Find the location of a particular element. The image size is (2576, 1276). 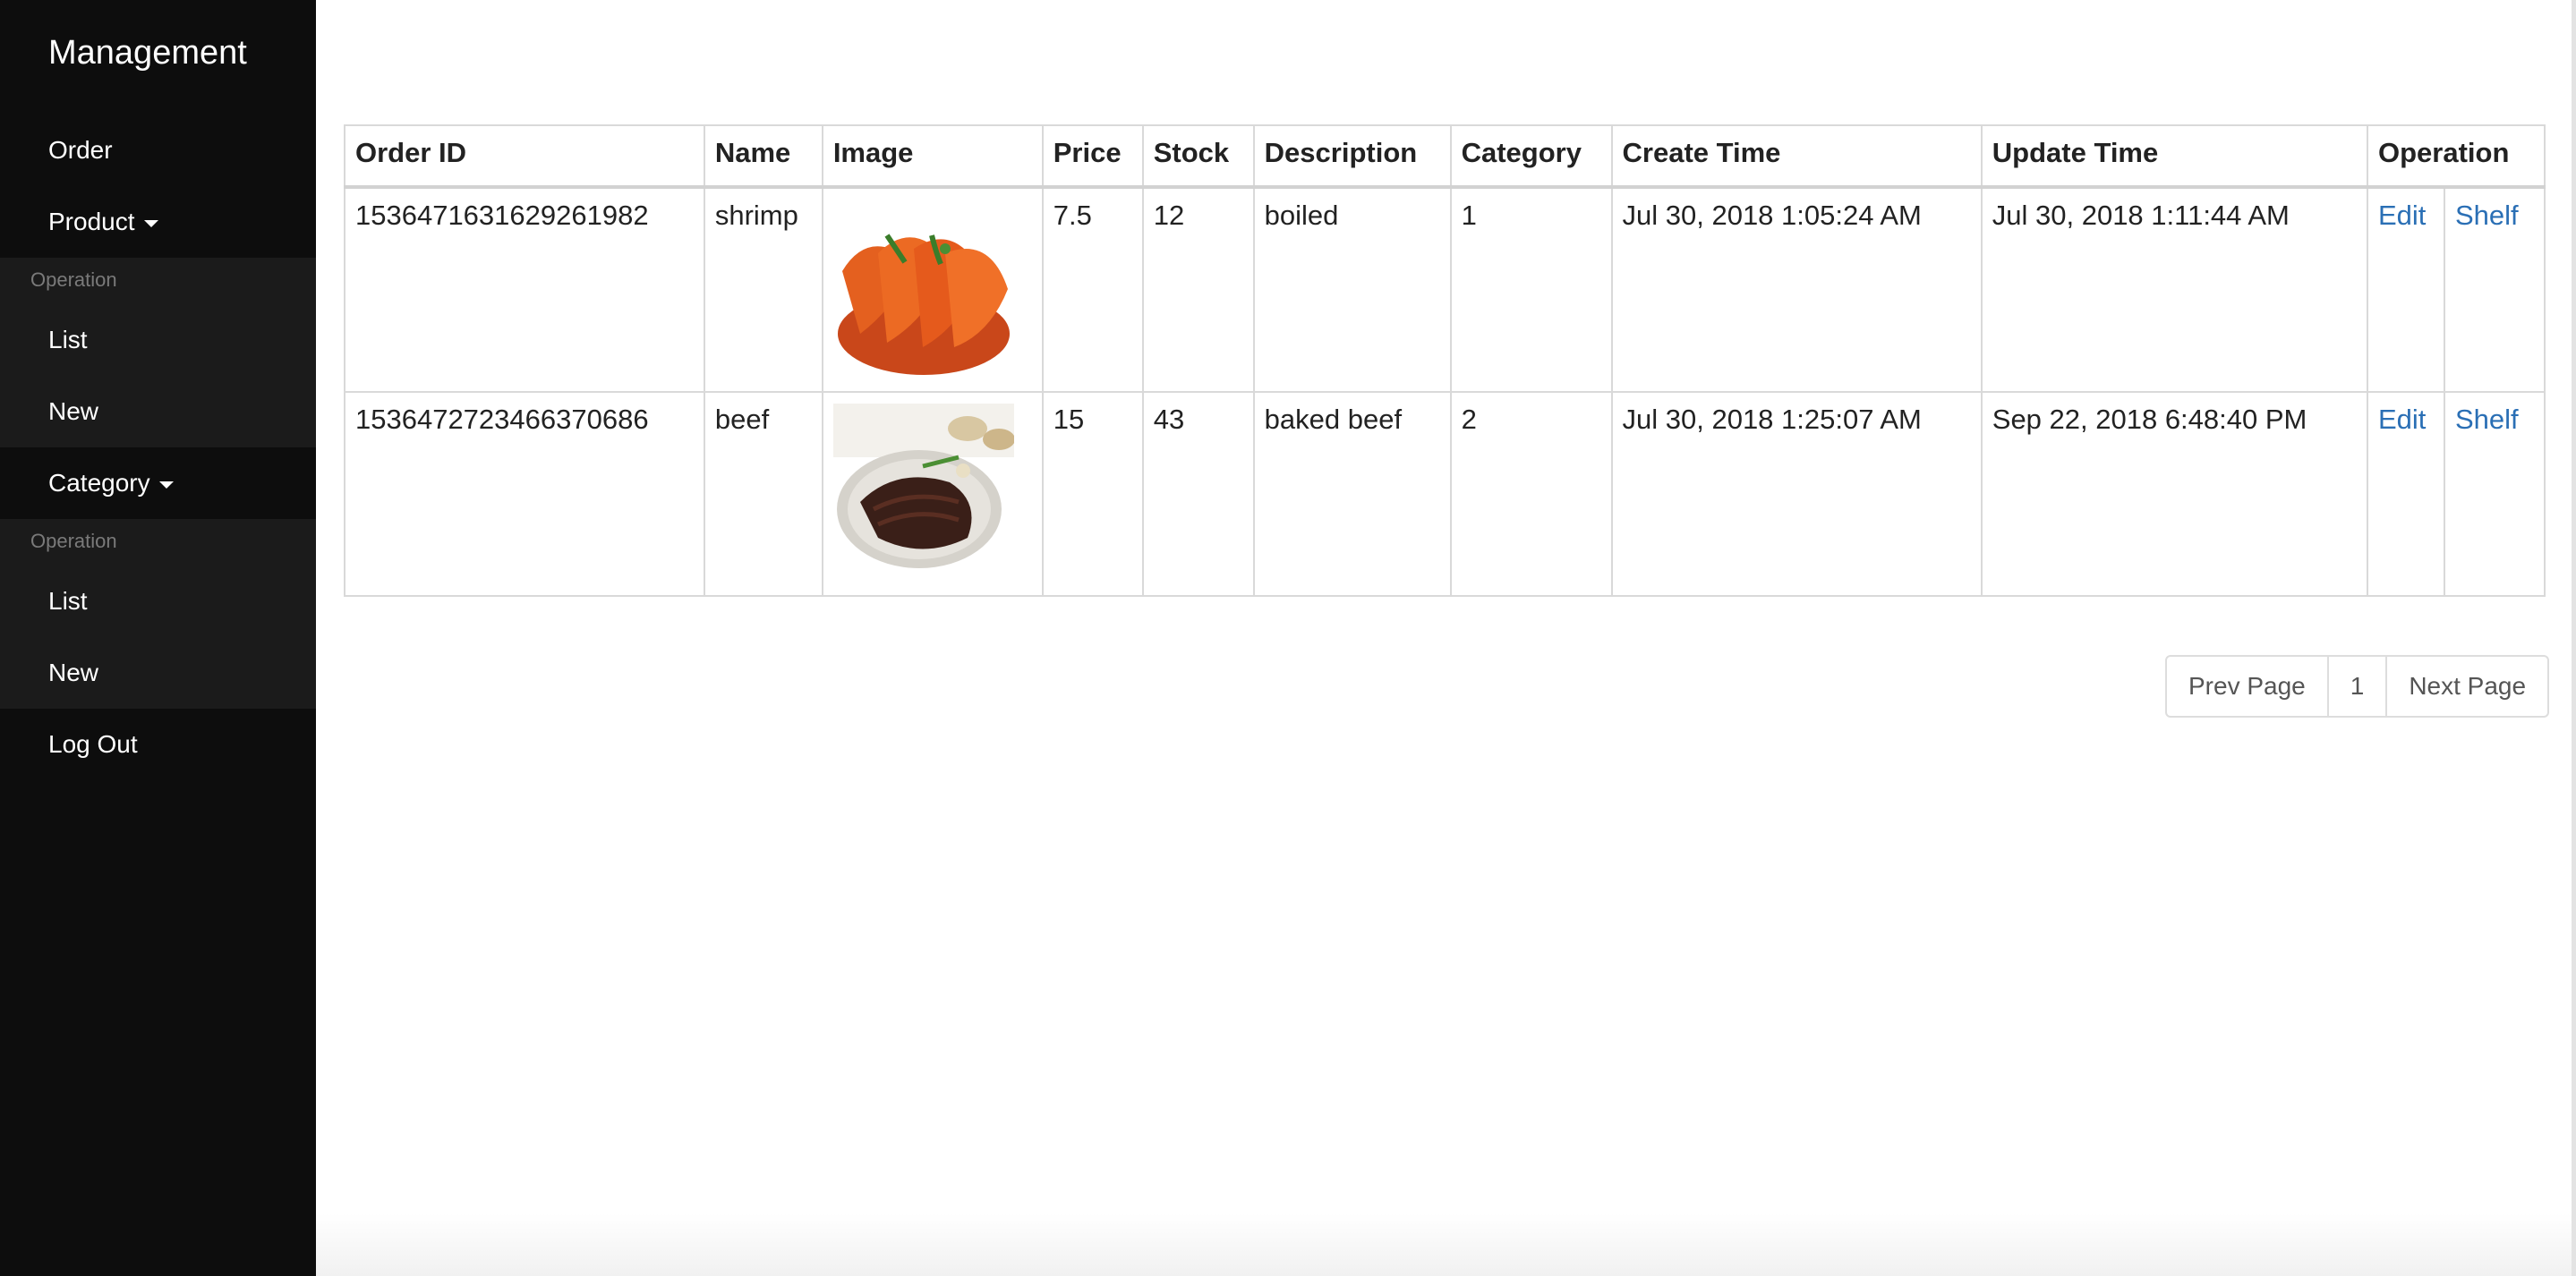

next-page-button: Next Page is located at coordinates (2467, 686).